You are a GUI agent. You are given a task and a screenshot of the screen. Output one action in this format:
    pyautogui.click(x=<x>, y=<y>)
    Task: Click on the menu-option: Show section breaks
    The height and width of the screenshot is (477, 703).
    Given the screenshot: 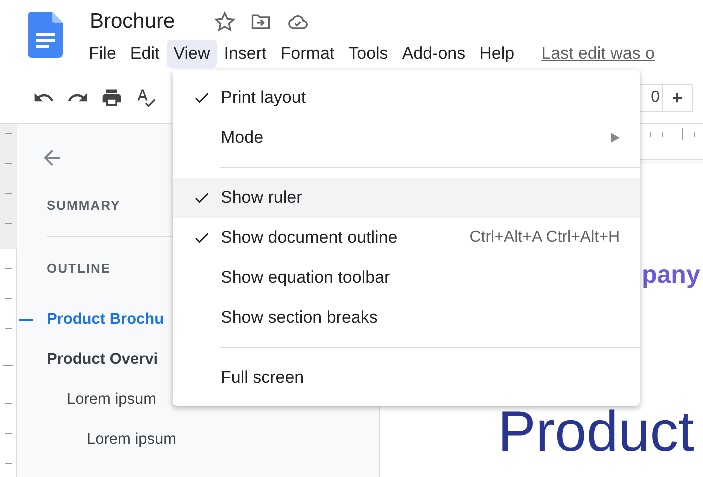 What is the action you would take?
    pyautogui.click(x=406, y=318)
    